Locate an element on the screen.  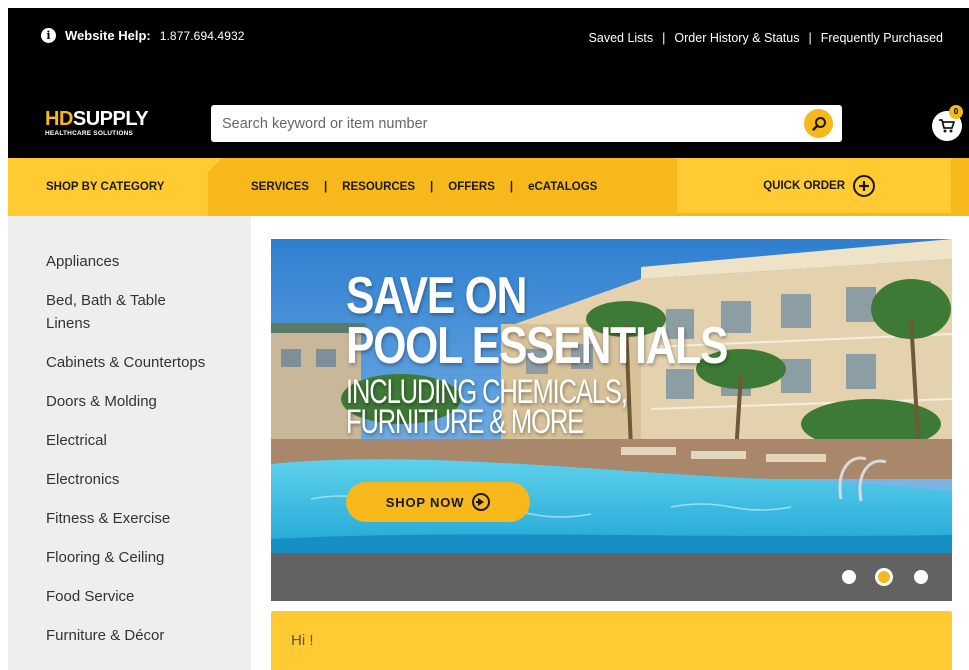
category-fitness-exercise: Fitness & Exercise is located at coordinates (108, 518).